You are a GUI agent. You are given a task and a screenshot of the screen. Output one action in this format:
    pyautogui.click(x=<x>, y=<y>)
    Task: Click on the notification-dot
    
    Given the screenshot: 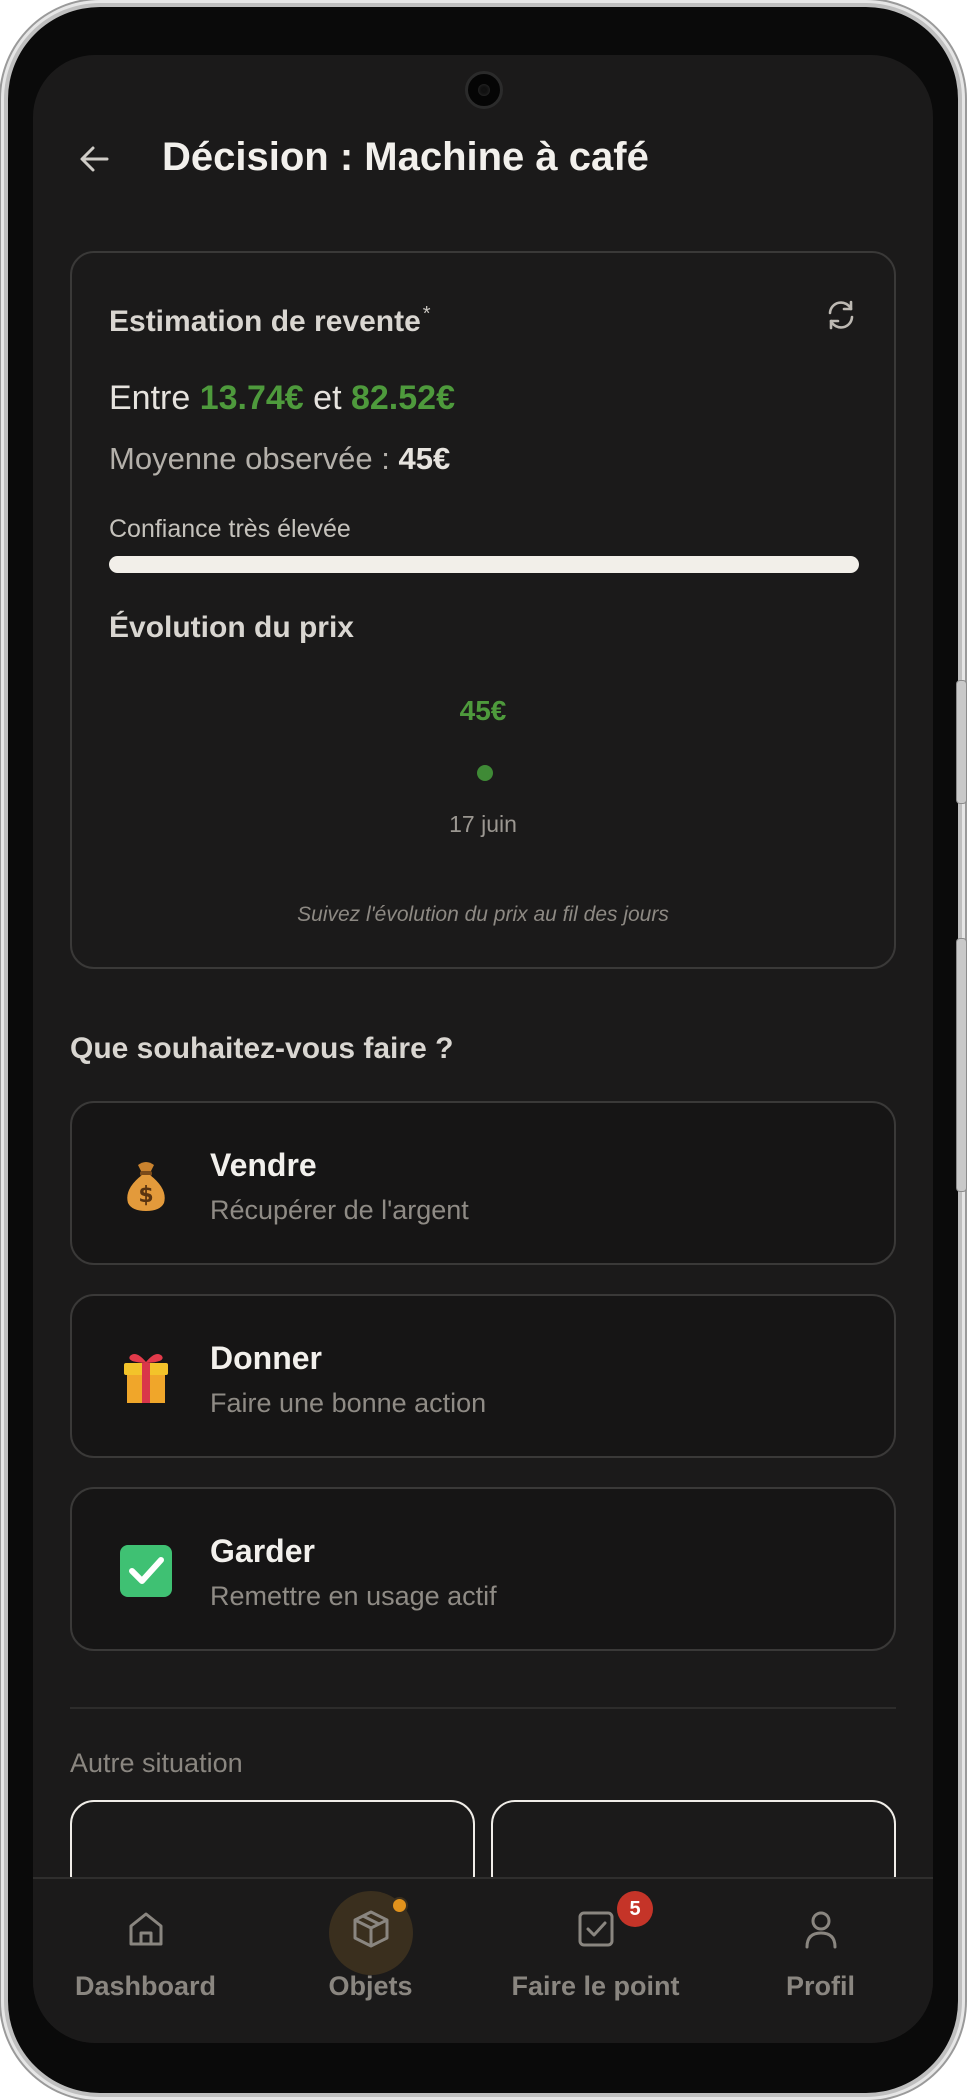 What is the action you would take?
    pyautogui.click(x=399, y=1905)
    